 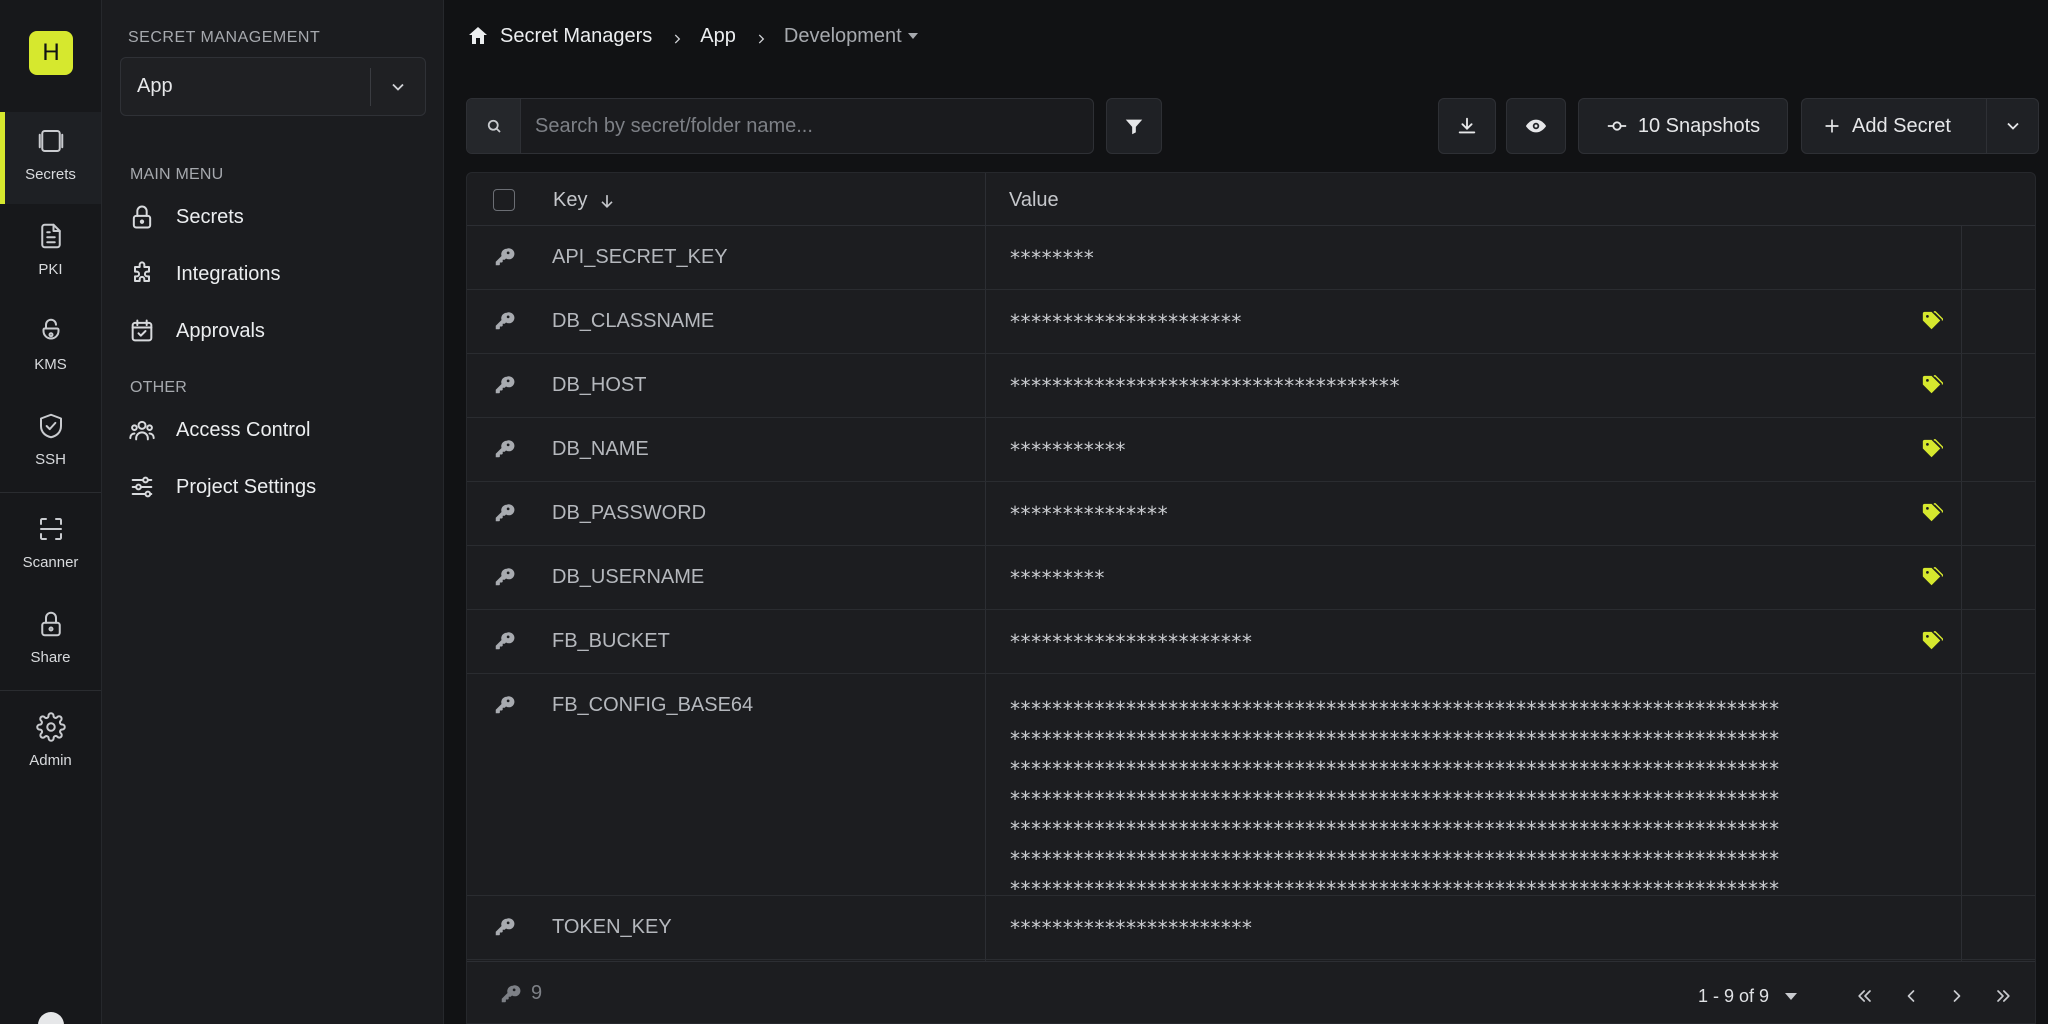 What do you see at coordinates (1251, 322) in the screenshot?
I see `table-row: DB_CLASSNAME **********************` at bounding box center [1251, 322].